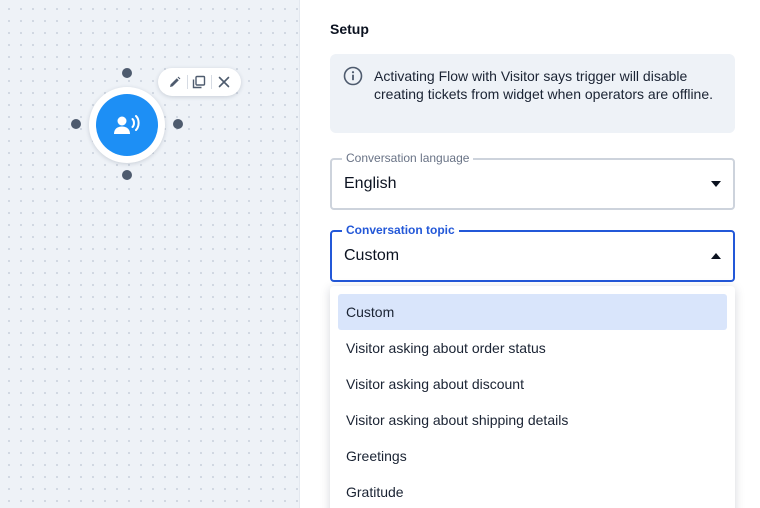 This screenshot has height=508, width=760. I want to click on node-toolbar, so click(199, 82).